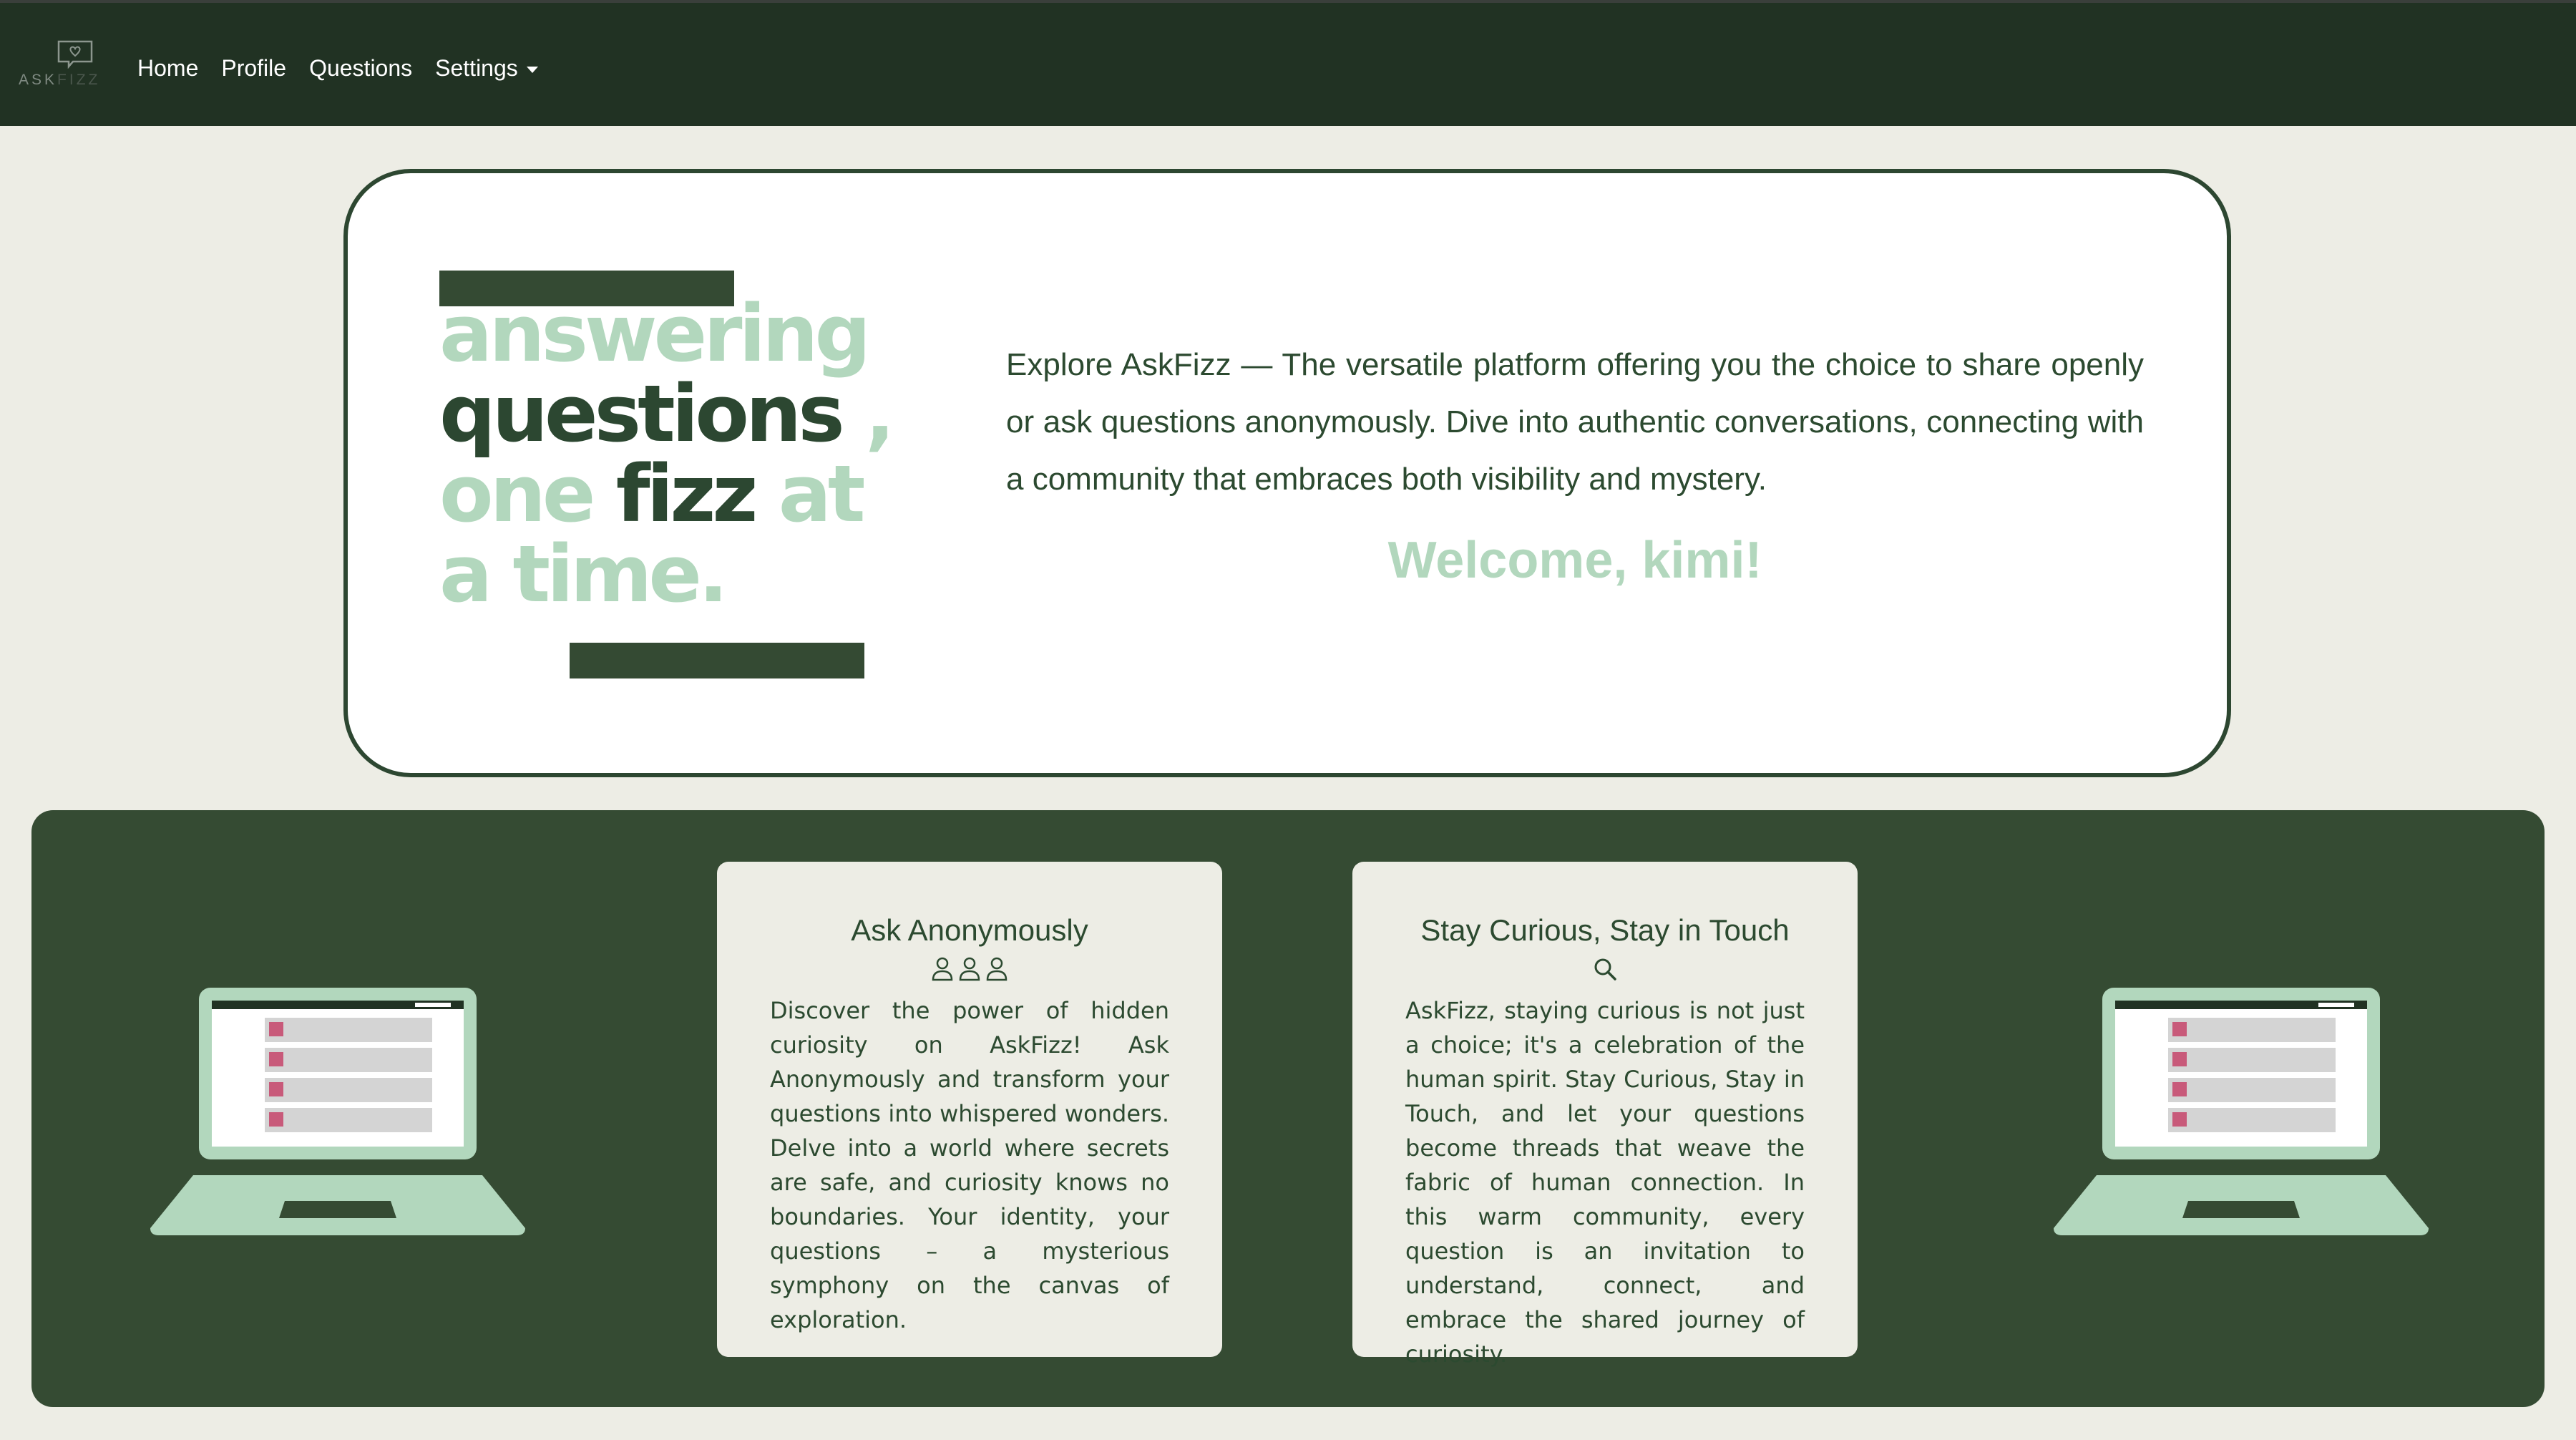  I want to click on search-icon, so click(1605, 969).